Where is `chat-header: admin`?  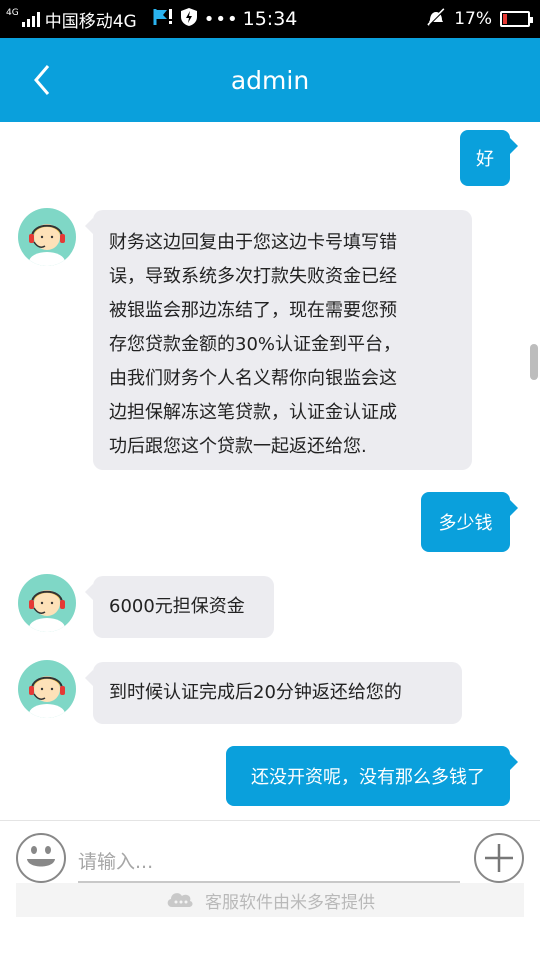
chat-header: admin is located at coordinates (270, 80).